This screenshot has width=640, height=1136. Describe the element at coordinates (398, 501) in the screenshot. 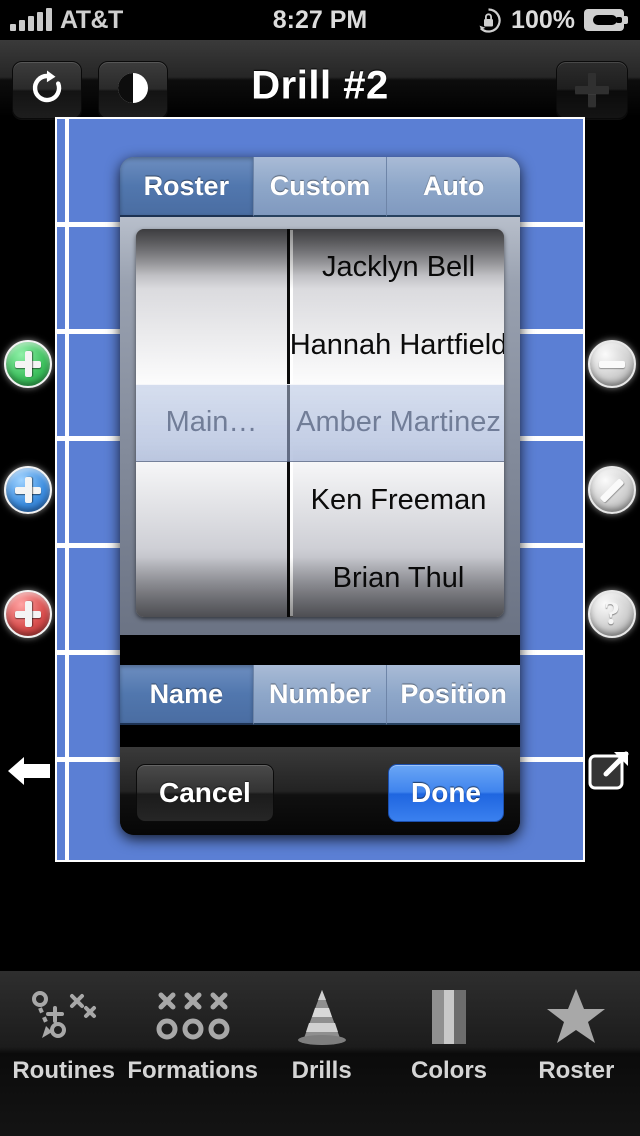

I see `picker-item: Ken Freeman` at that location.